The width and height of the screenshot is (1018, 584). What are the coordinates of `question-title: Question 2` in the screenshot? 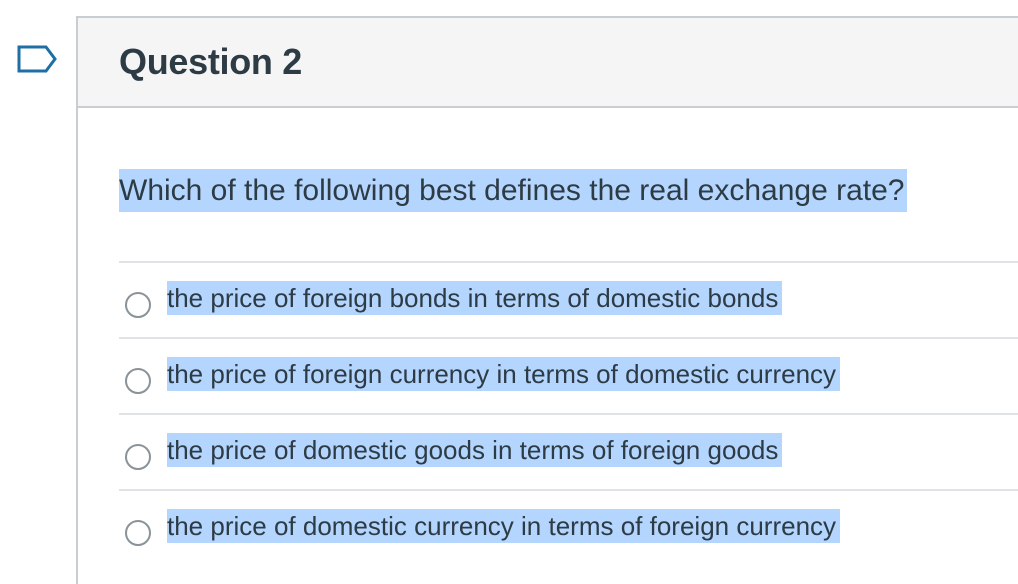 It's located at (211, 61).